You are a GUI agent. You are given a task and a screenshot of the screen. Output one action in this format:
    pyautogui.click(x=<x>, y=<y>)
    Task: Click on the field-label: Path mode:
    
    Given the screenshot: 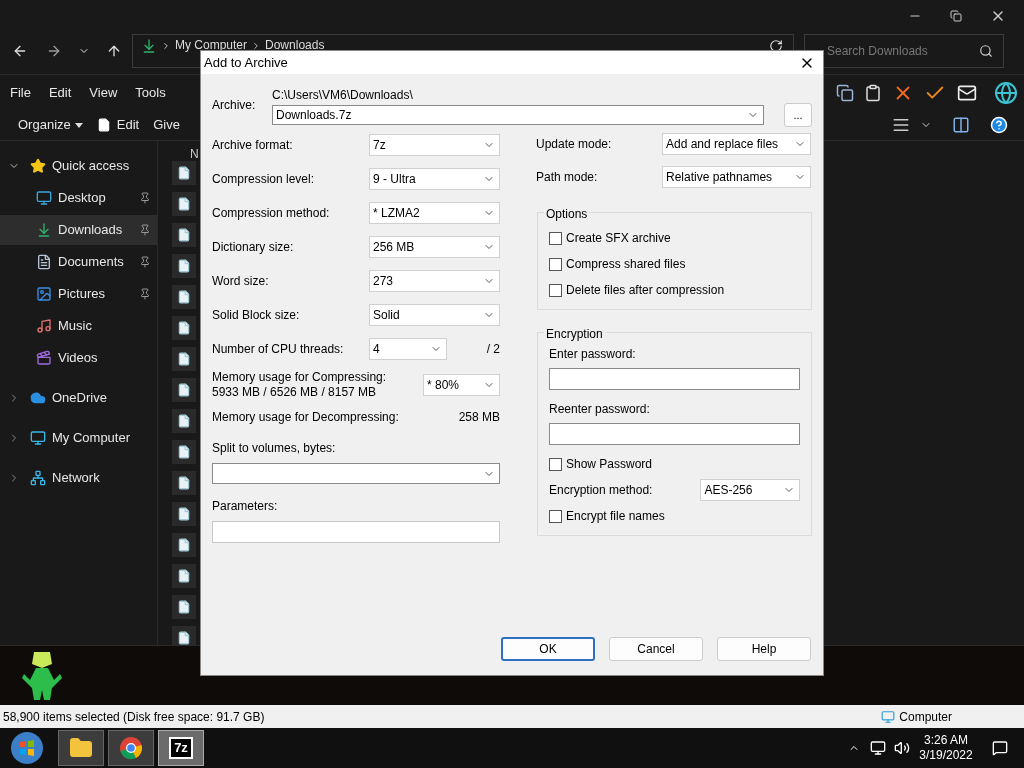 What is the action you would take?
    pyautogui.click(x=567, y=177)
    